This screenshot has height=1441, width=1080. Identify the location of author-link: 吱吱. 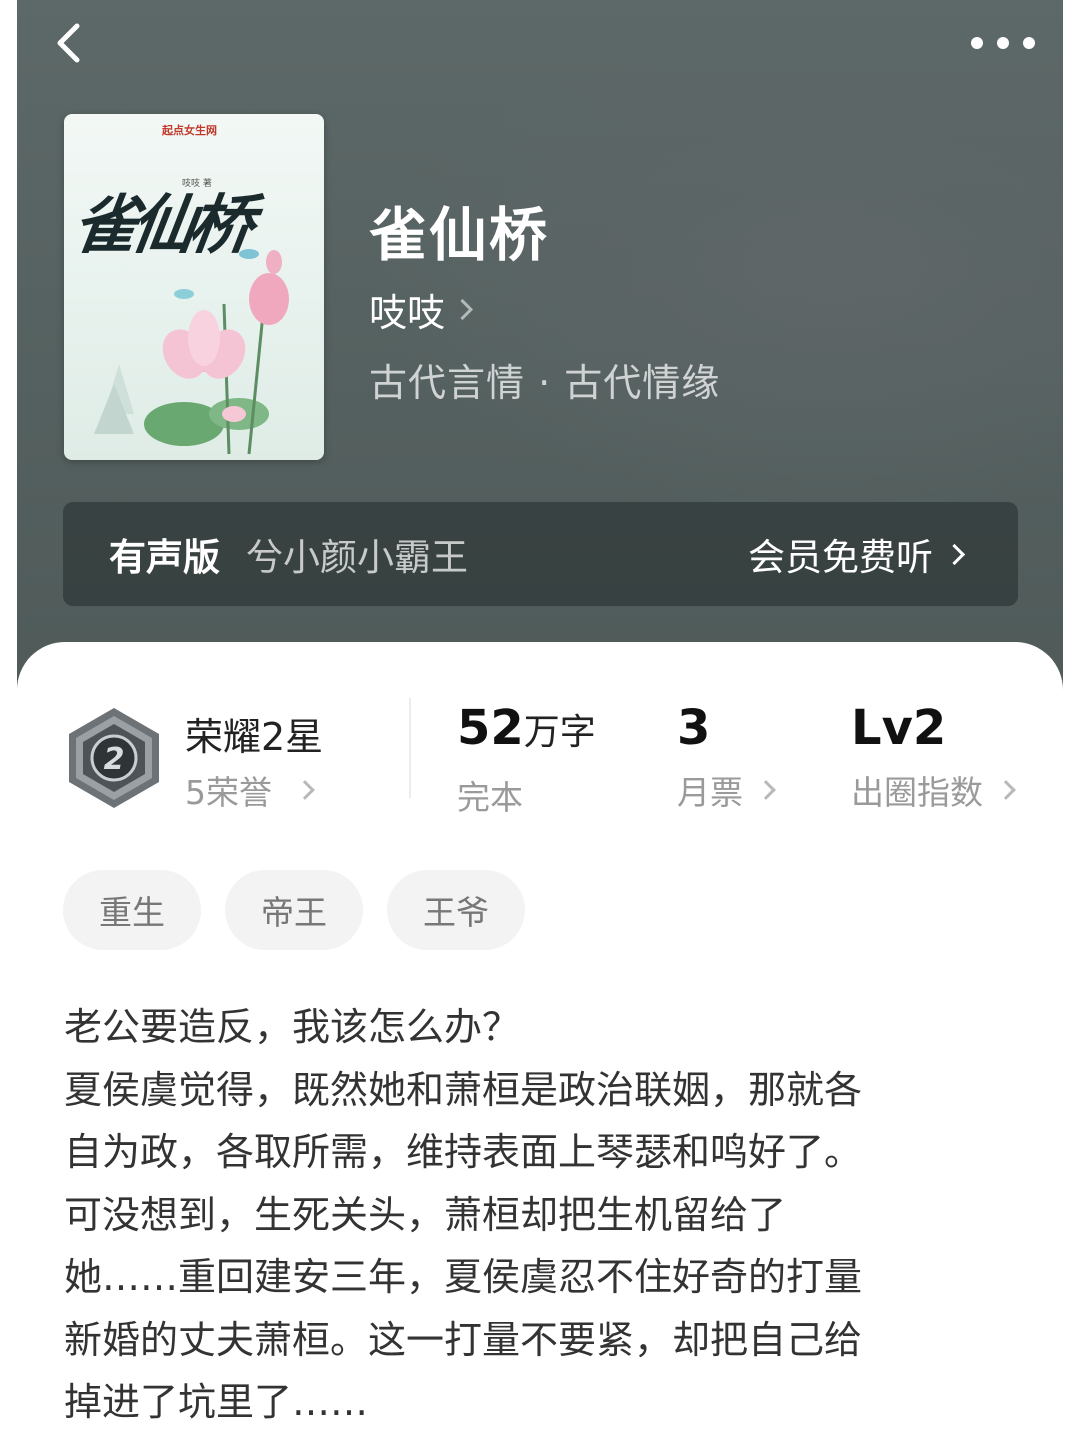
(421, 309).